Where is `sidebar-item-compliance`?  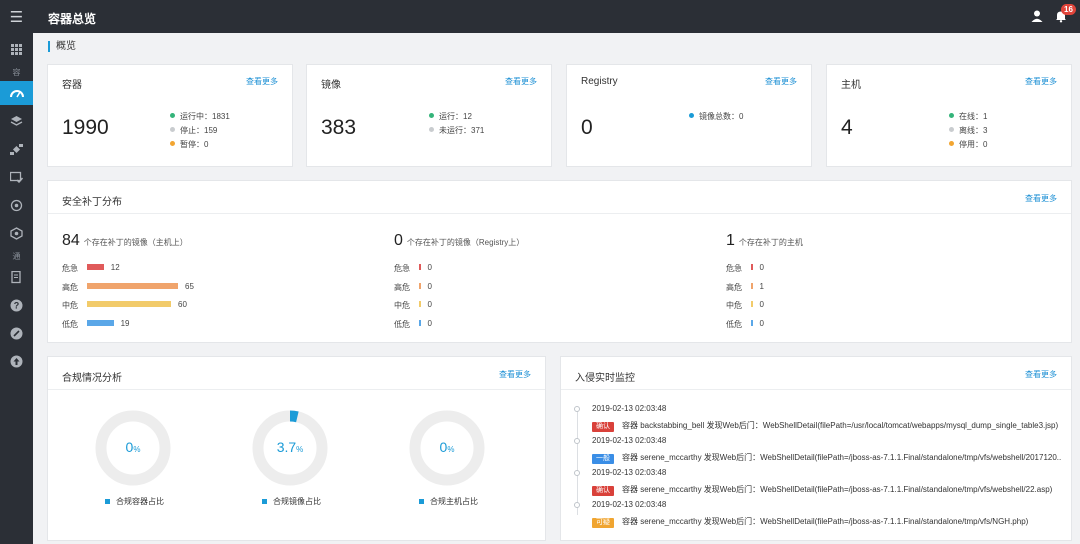
sidebar-item-compliance is located at coordinates (16, 177).